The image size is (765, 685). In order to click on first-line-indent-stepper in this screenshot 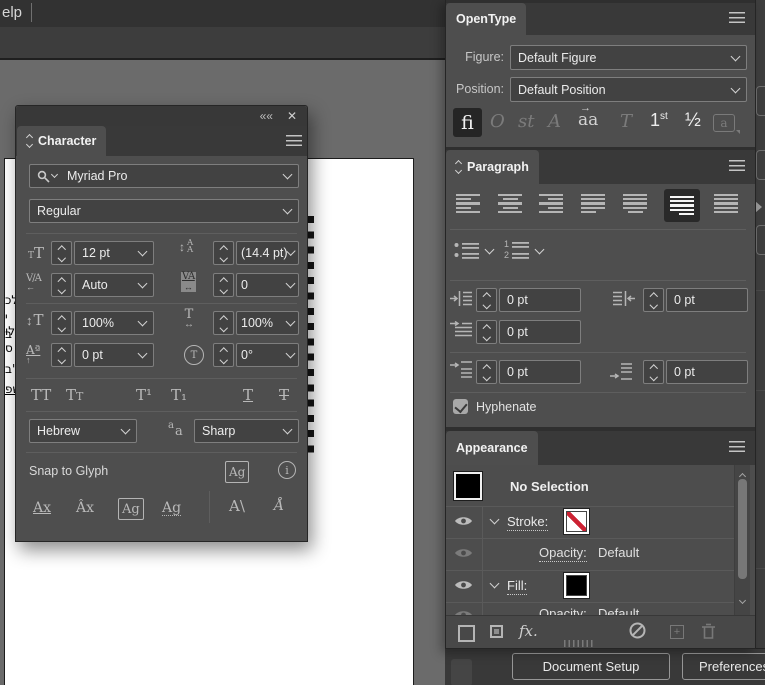, I will do `click(486, 332)`.